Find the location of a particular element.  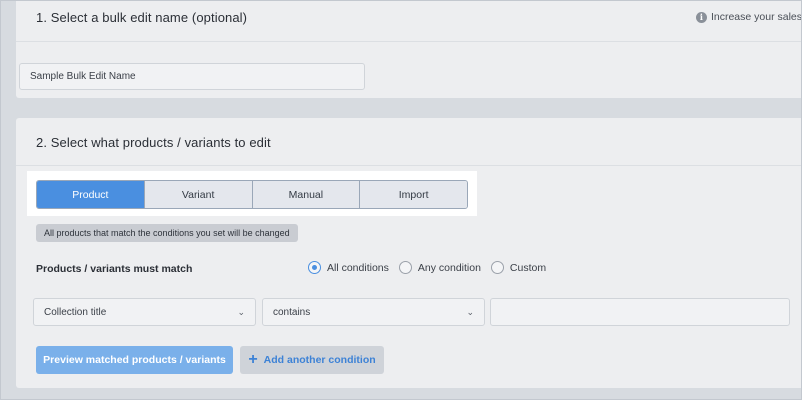

add-condition-label: Add another condition is located at coordinates (319, 360).